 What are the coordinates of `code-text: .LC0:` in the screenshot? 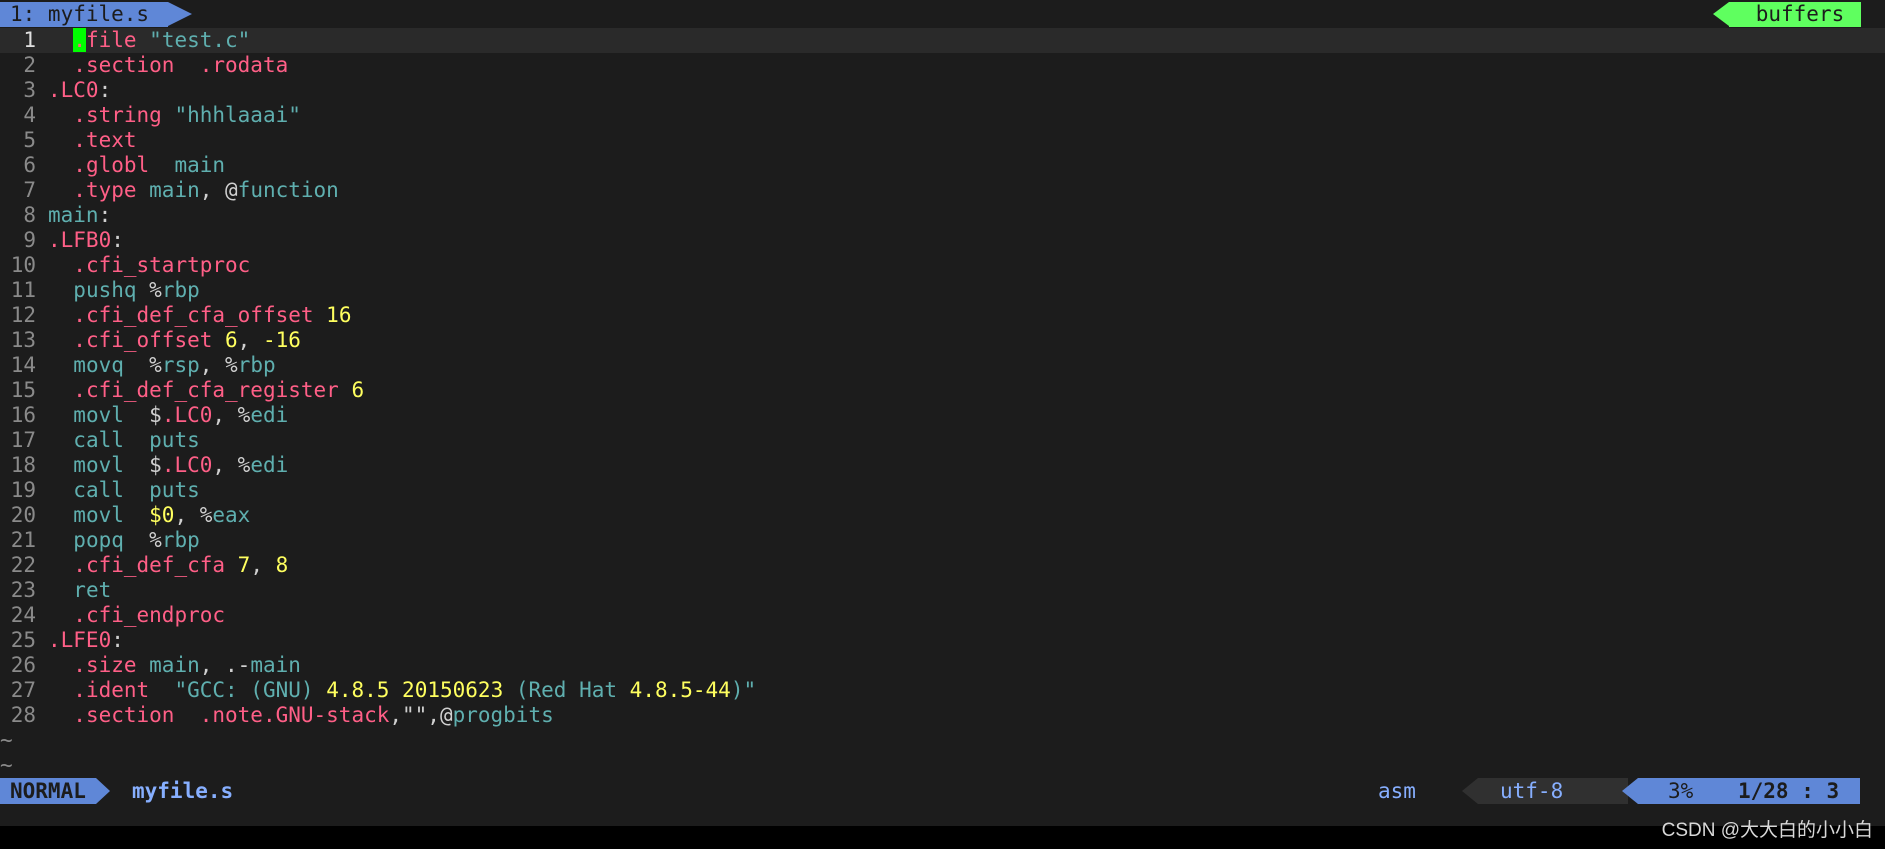 It's located at (79, 90).